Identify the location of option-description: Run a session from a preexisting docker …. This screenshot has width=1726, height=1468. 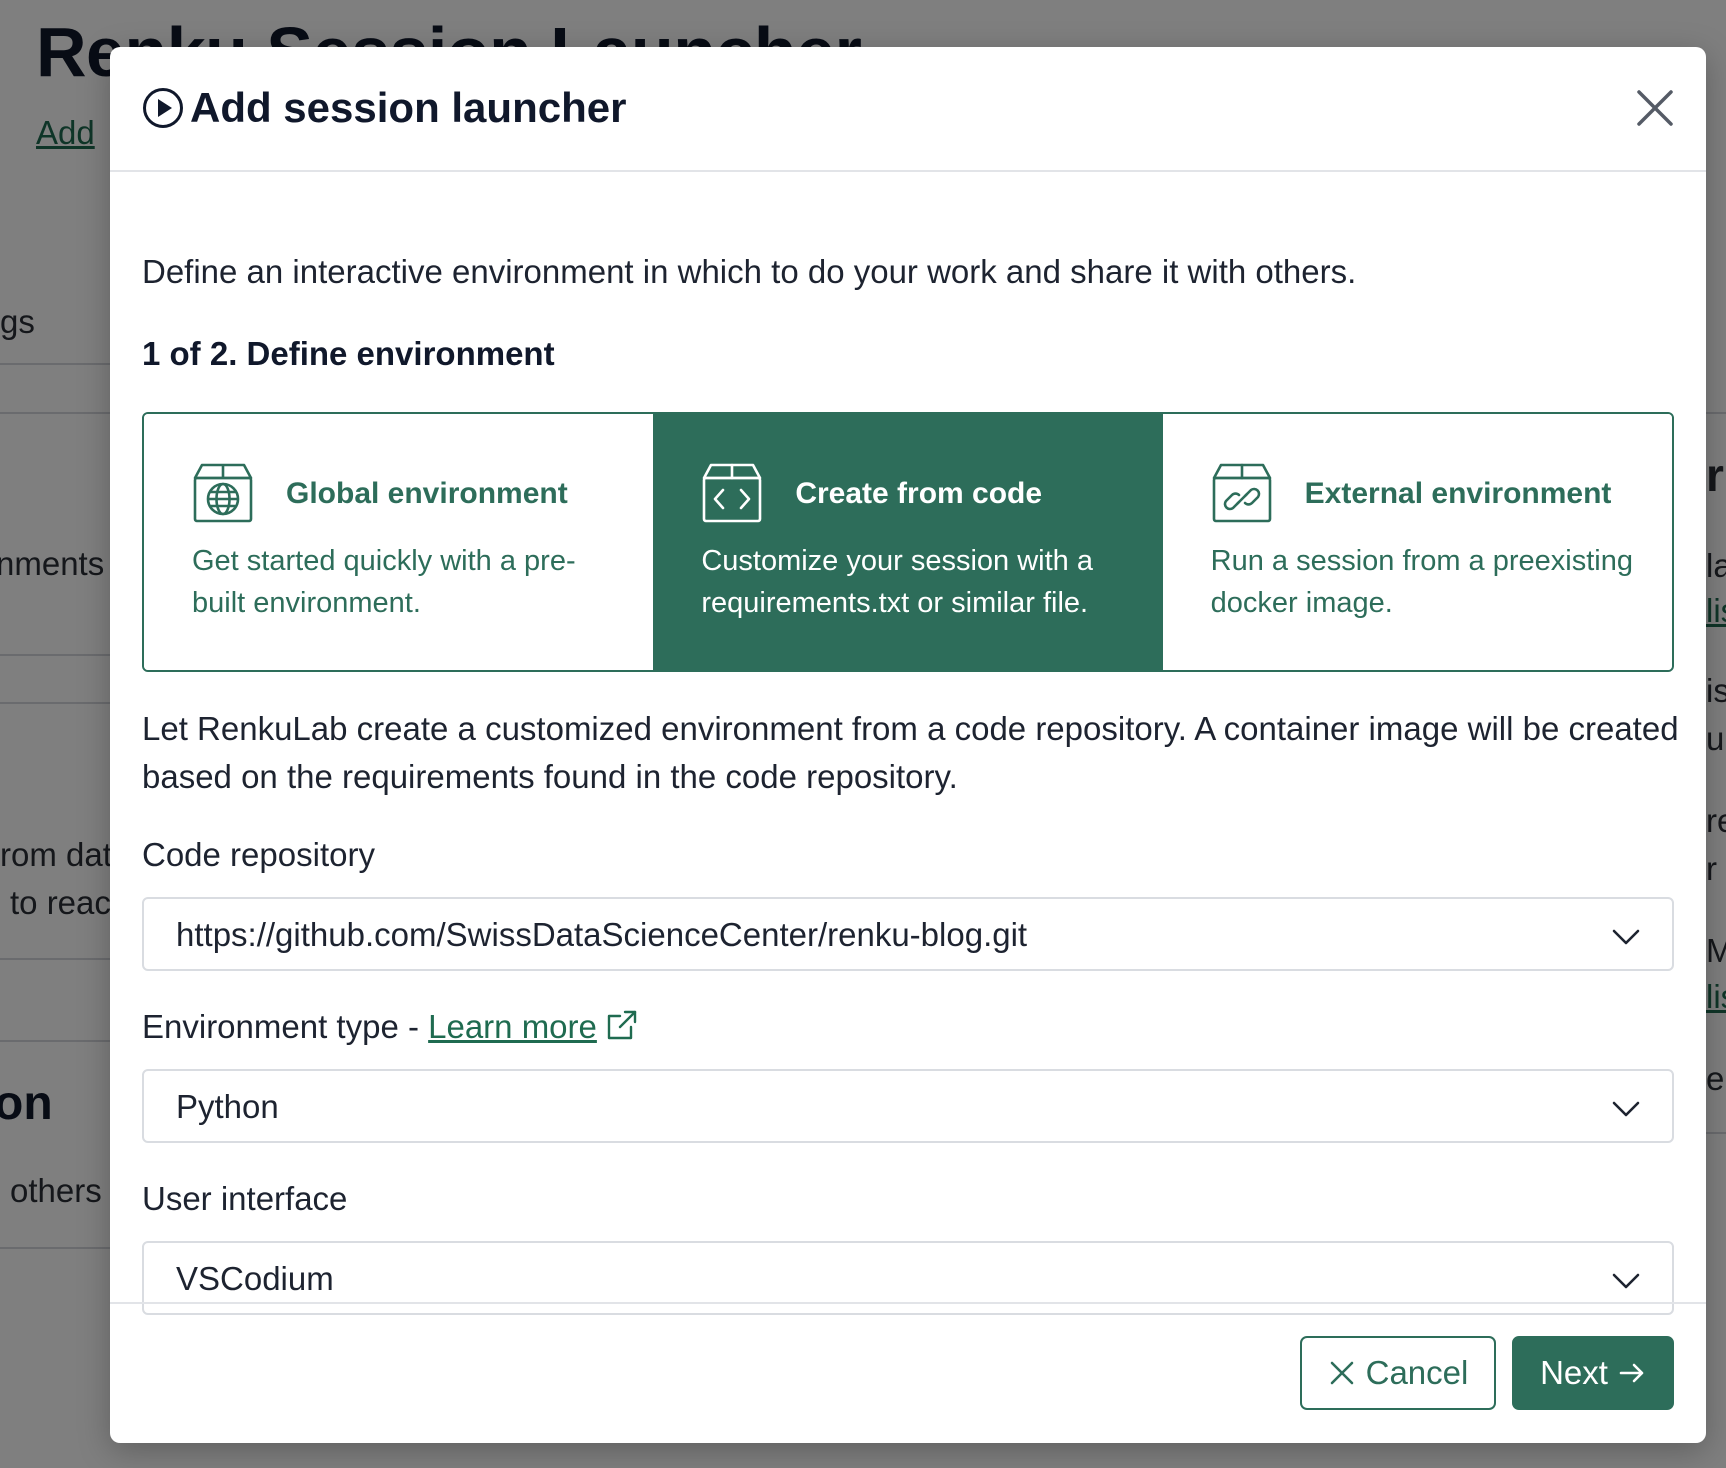
(1421, 582).